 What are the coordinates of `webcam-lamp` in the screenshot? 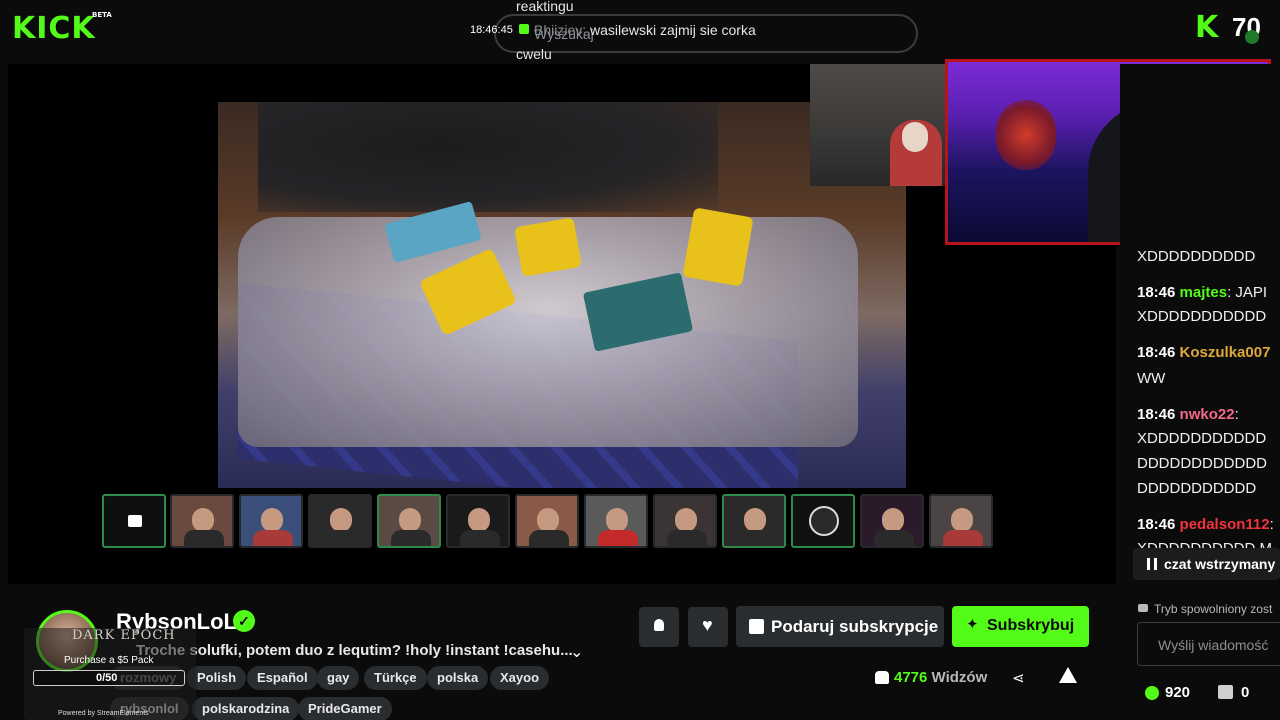 It's located at (1026, 135).